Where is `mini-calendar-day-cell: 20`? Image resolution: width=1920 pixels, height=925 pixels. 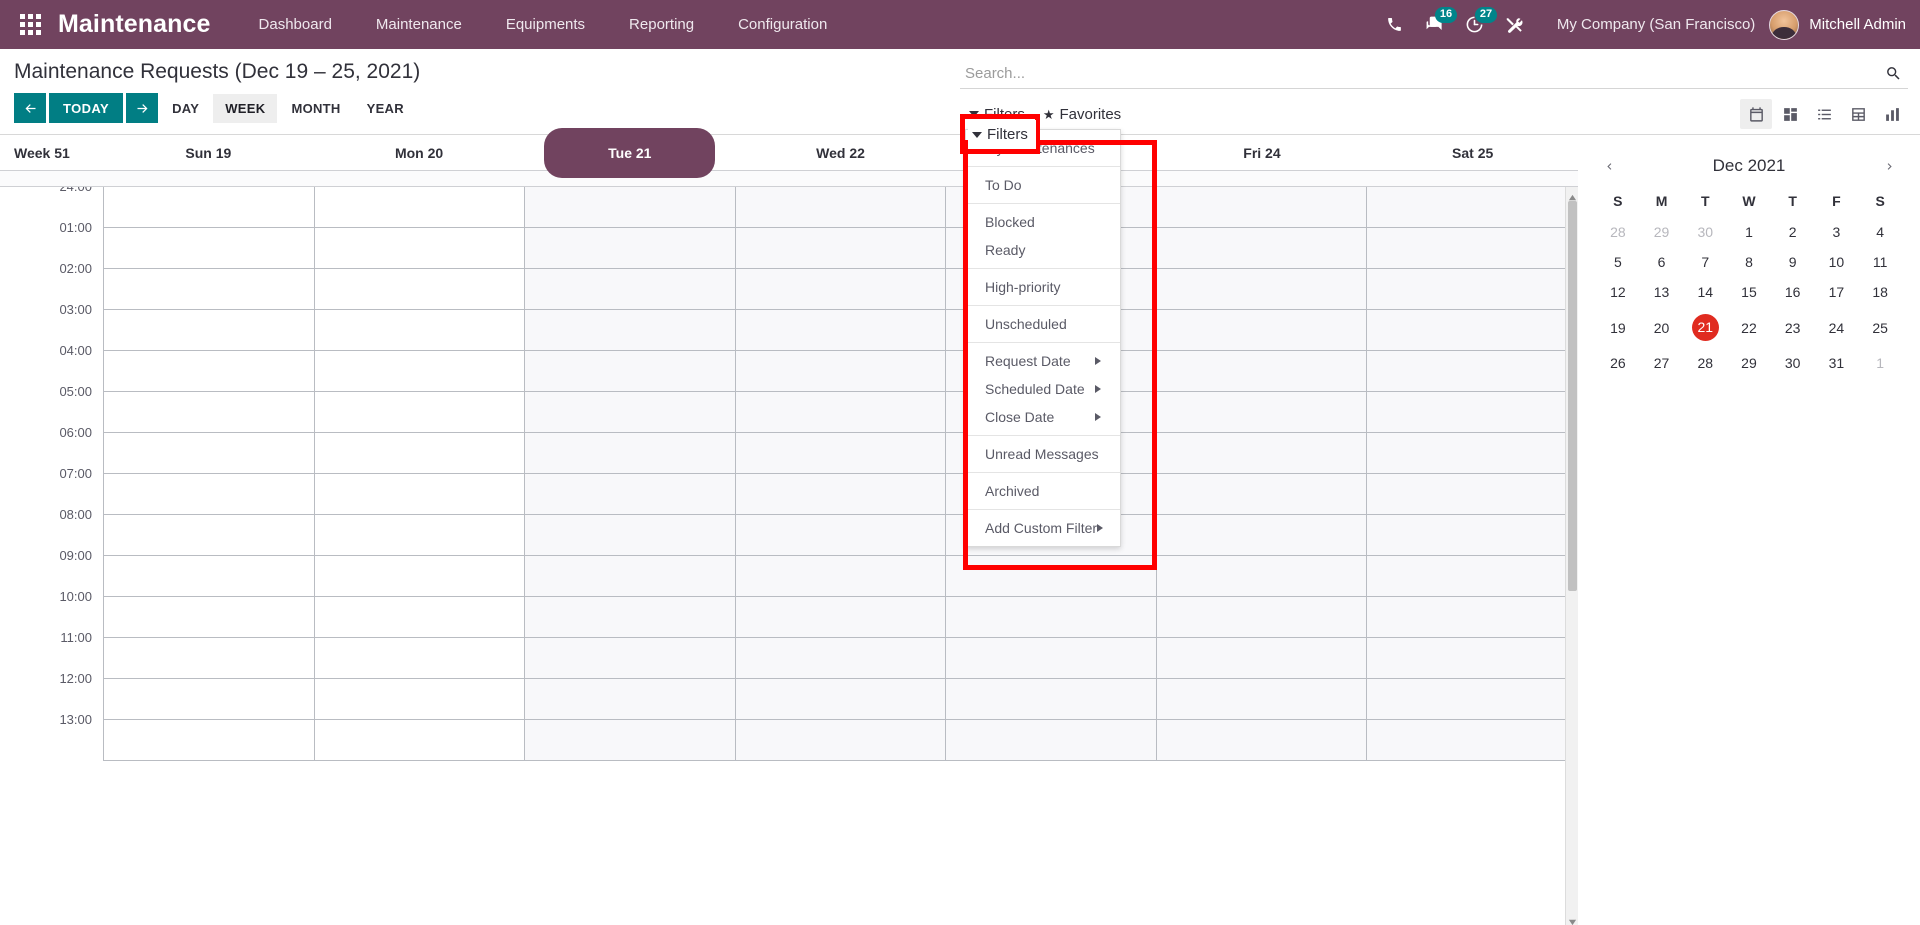 mini-calendar-day-cell: 20 is located at coordinates (1662, 327).